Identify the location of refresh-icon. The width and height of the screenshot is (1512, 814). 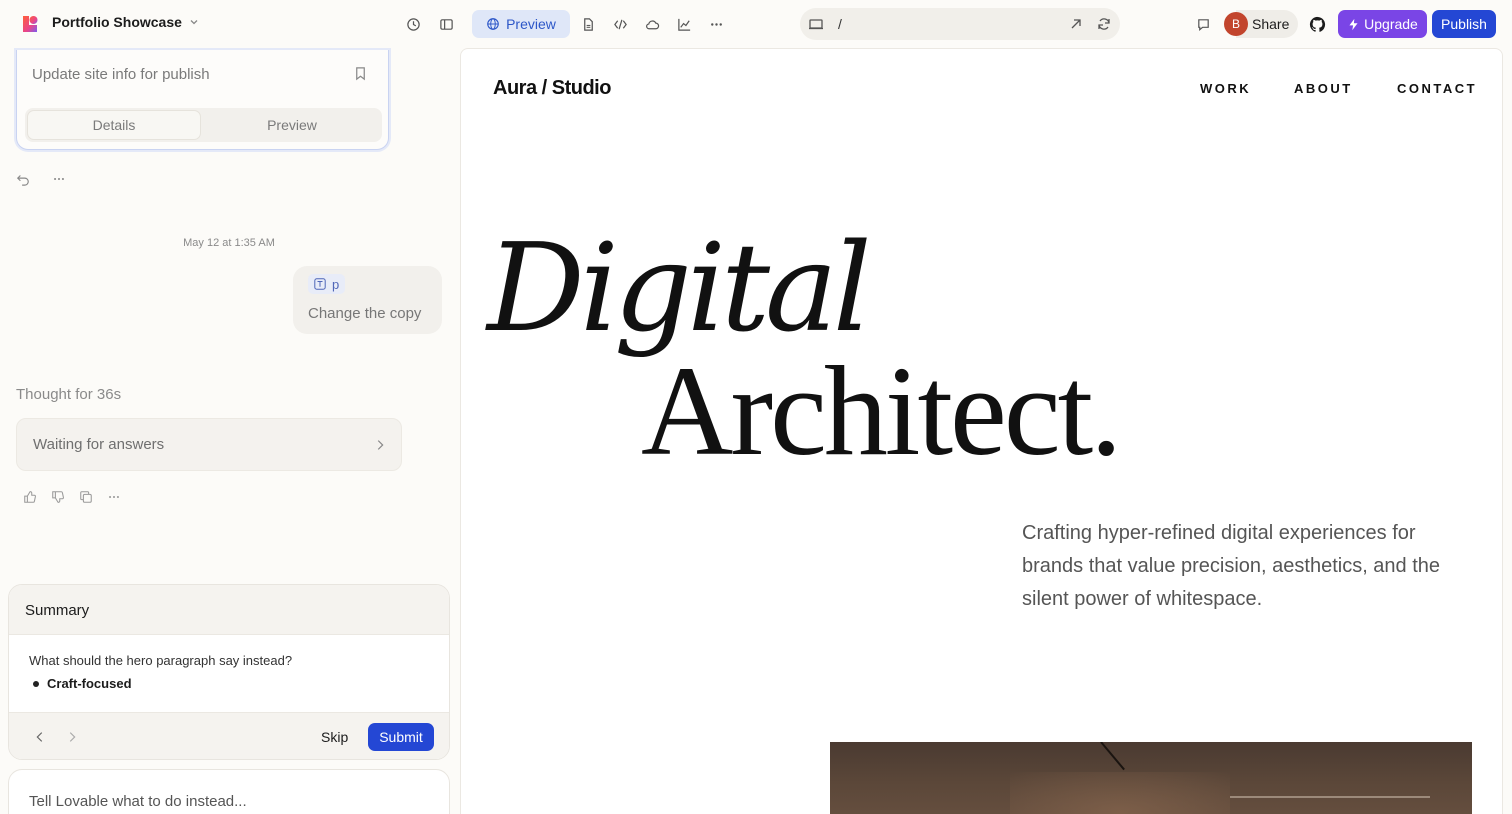
(1104, 24).